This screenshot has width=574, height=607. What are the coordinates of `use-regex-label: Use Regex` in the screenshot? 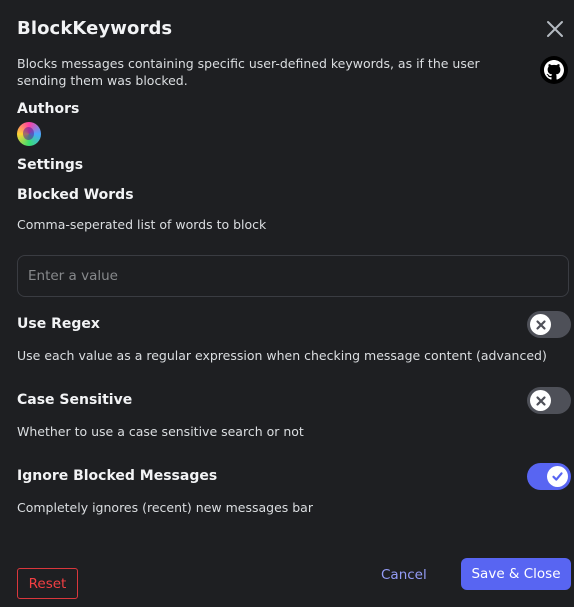 It's located at (58, 324).